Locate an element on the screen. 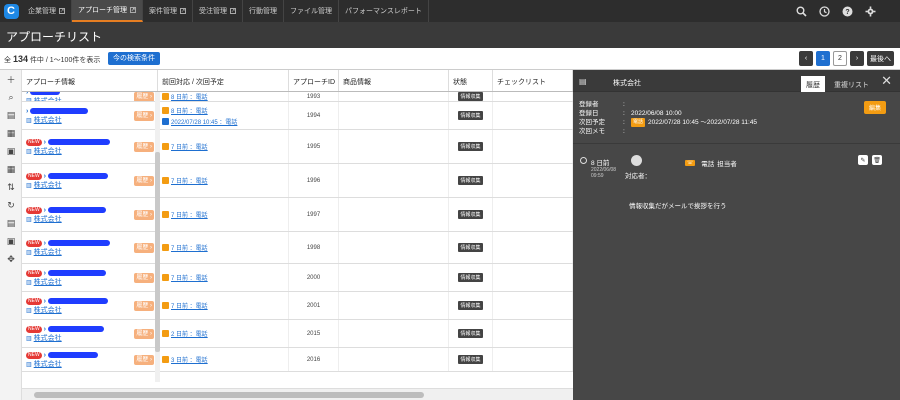 This screenshot has height=400, width=900. clock-icon is located at coordinates (824, 11).